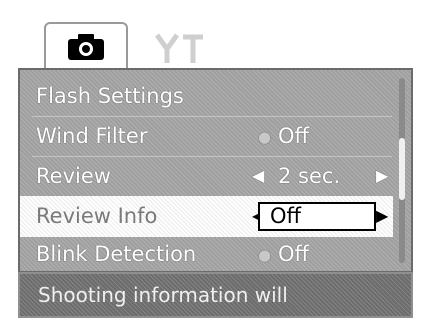  I want to click on info-bar: Shooting information will, so click(215, 295).